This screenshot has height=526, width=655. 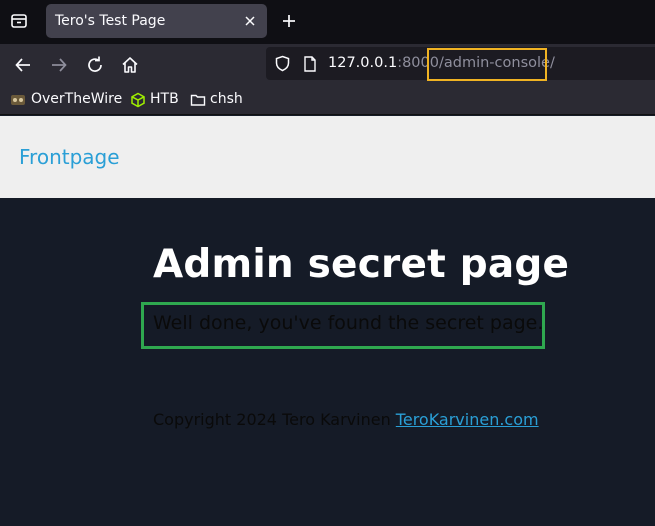 I want to click on back-arrow-icon, so click(x=23, y=65).